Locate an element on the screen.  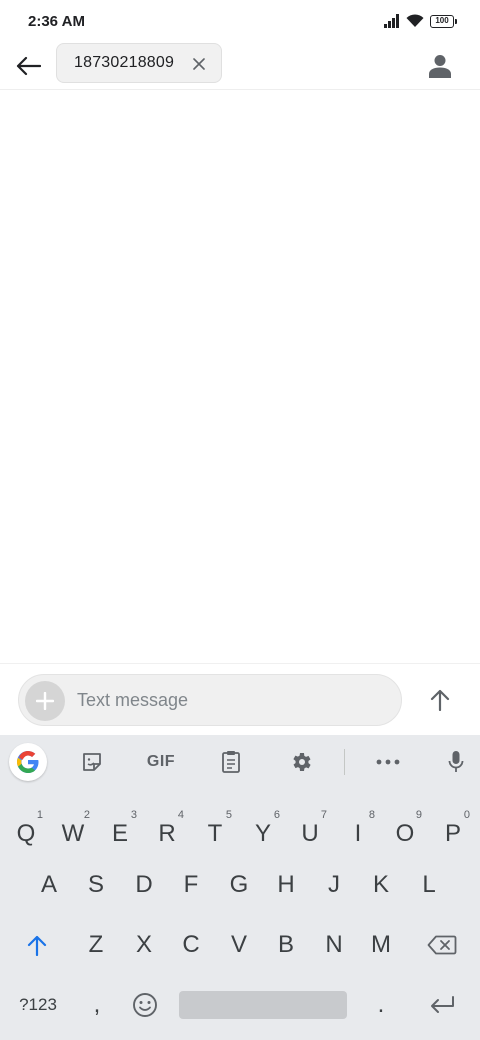
key-label: W is located at coordinates (73, 833).